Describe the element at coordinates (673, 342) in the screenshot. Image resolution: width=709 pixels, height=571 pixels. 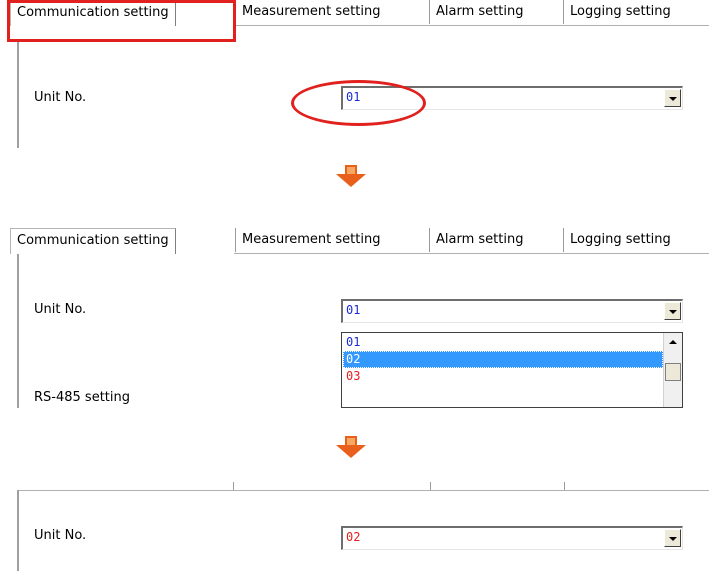
I see `scroll-up-icon` at that location.